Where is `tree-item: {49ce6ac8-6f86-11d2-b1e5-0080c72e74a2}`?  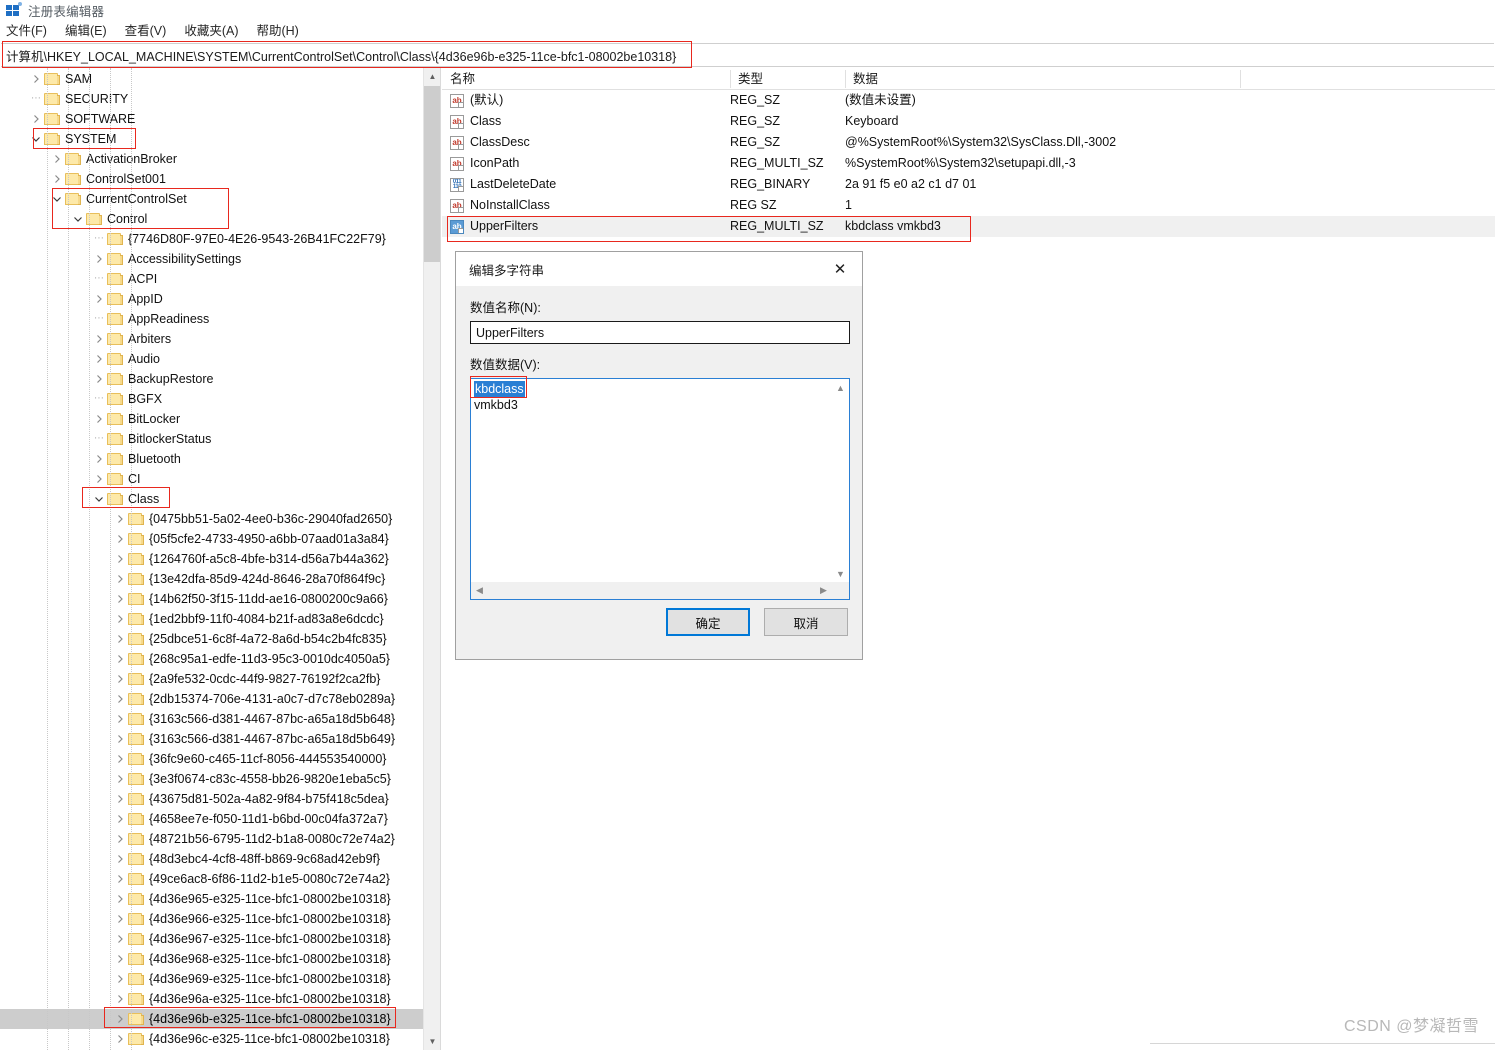 tree-item: {49ce6ac8-6f86-11d2-b1e5-0080c72e74a2} is located at coordinates (212, 879).